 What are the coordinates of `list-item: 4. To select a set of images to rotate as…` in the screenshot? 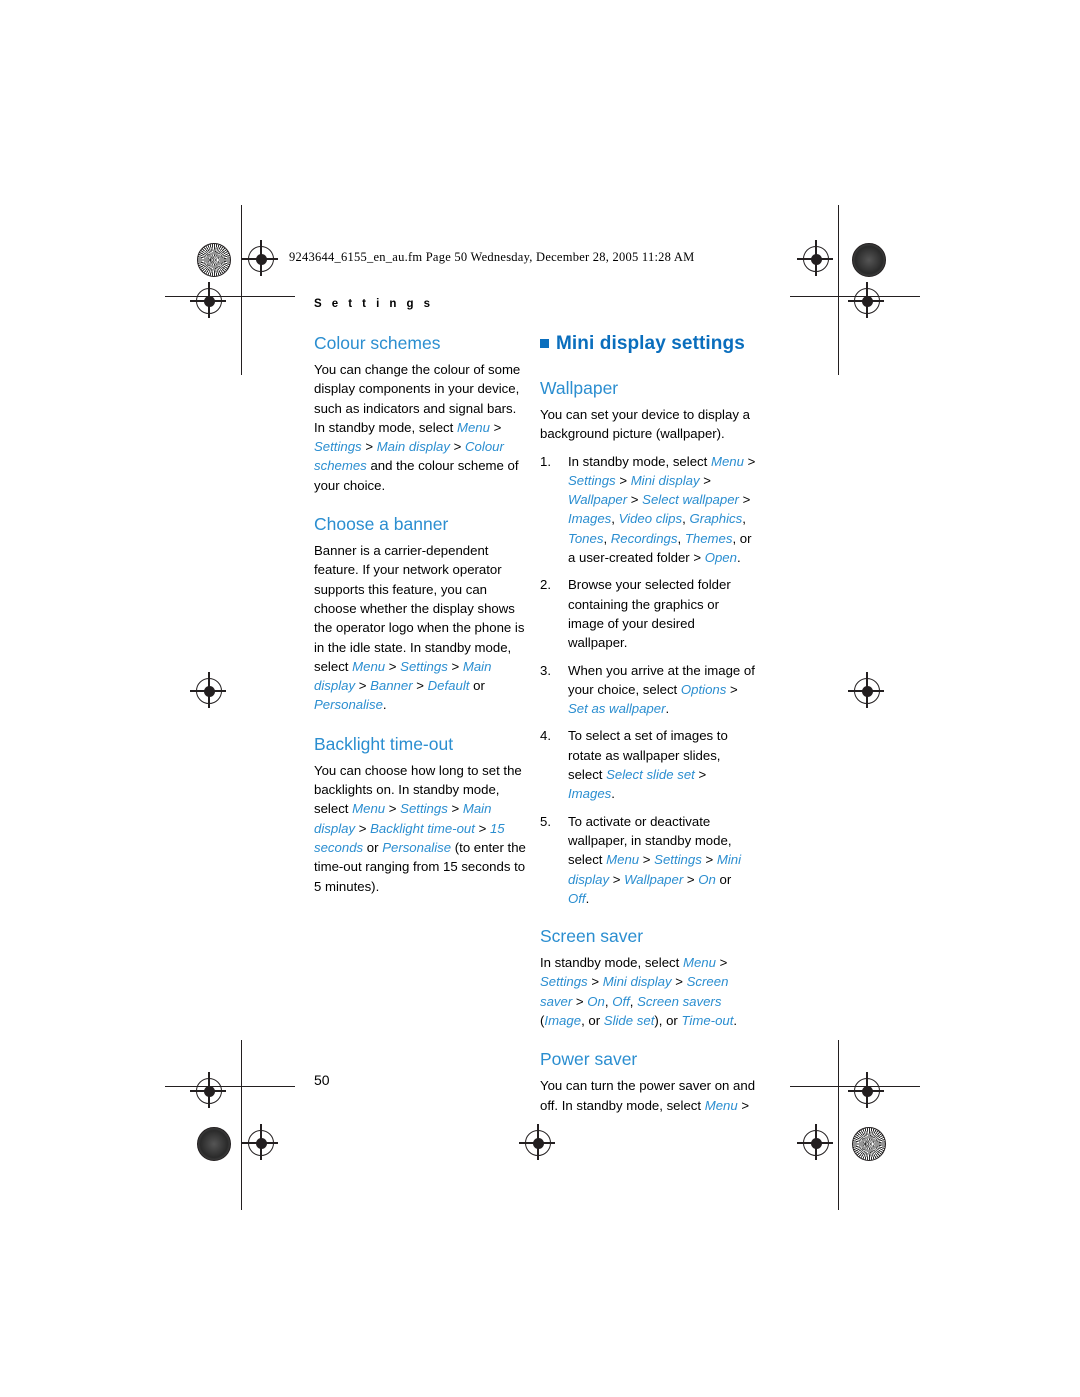 It's located at (648, 764).